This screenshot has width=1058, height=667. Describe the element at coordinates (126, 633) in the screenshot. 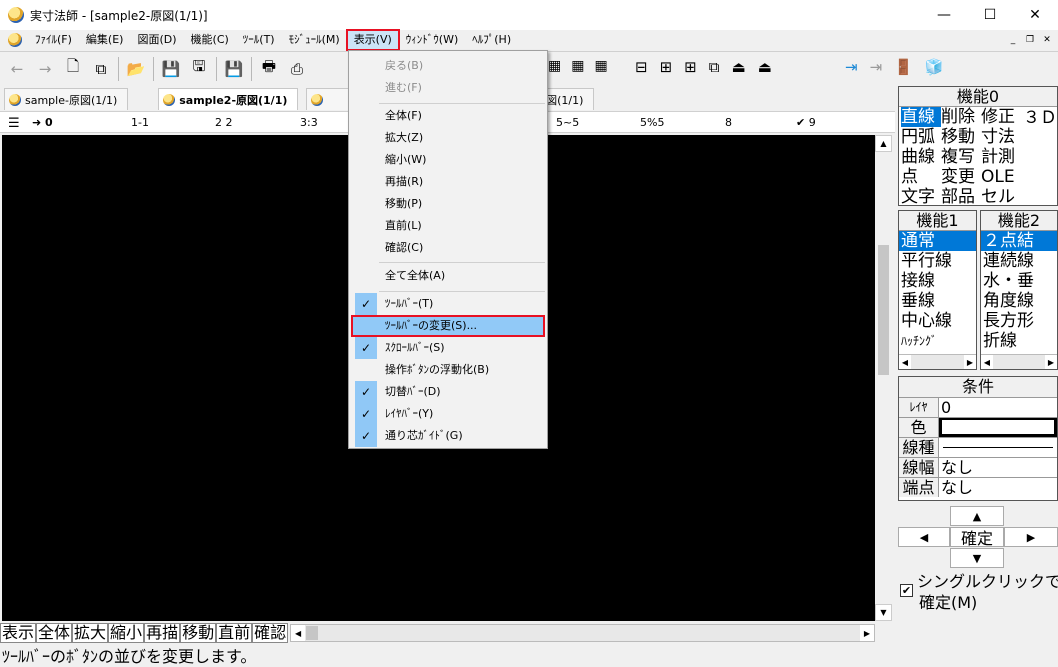

I see `cmd-zoom-out-button: 縮小` at that location.